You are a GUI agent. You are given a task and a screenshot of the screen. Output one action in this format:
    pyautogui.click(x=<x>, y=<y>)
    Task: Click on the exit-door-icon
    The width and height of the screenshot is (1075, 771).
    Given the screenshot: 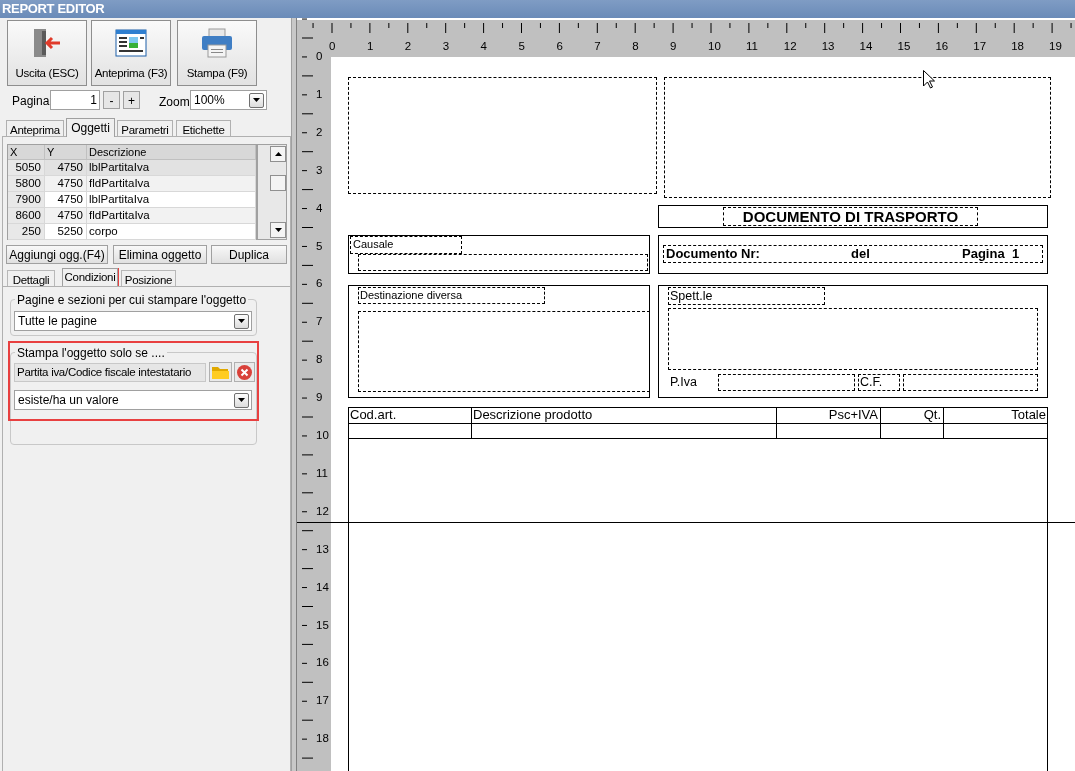 What is the action you would take?
    pyautogui.click(x=47, y=42)
    